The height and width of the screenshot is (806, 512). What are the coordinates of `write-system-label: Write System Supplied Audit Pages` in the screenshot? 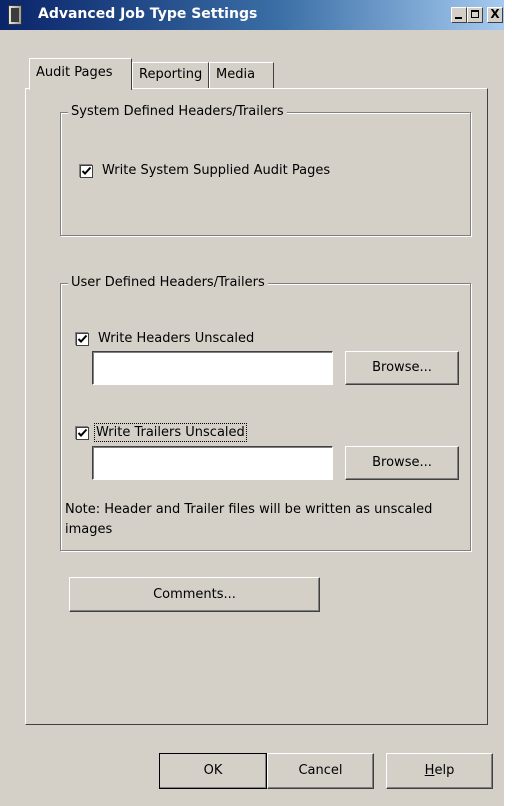 It's located at (216, 170).